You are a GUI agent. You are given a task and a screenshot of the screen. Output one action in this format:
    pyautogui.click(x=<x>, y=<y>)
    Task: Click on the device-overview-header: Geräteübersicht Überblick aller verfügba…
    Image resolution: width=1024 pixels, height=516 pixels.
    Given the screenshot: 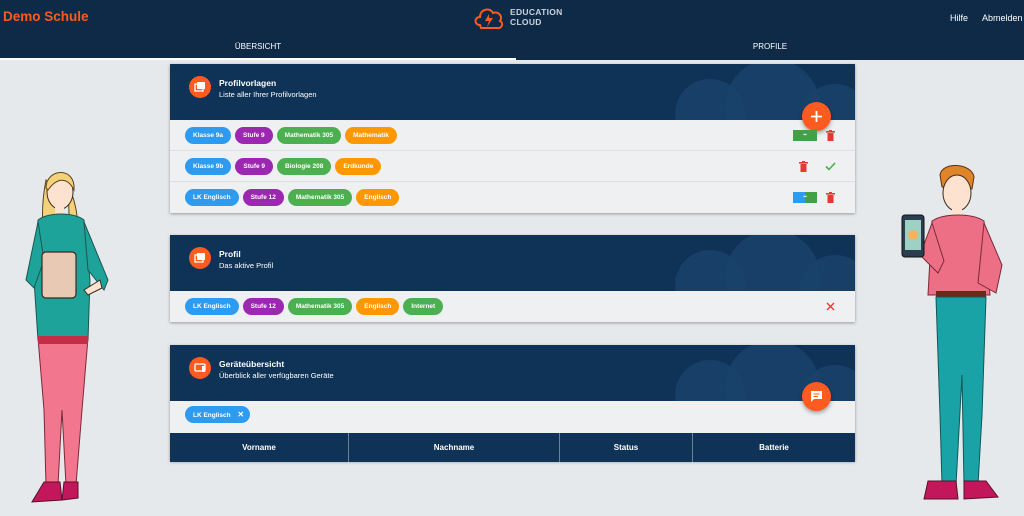 What is the action you would take?
    pyautogui.click(x=512, y=373)
    